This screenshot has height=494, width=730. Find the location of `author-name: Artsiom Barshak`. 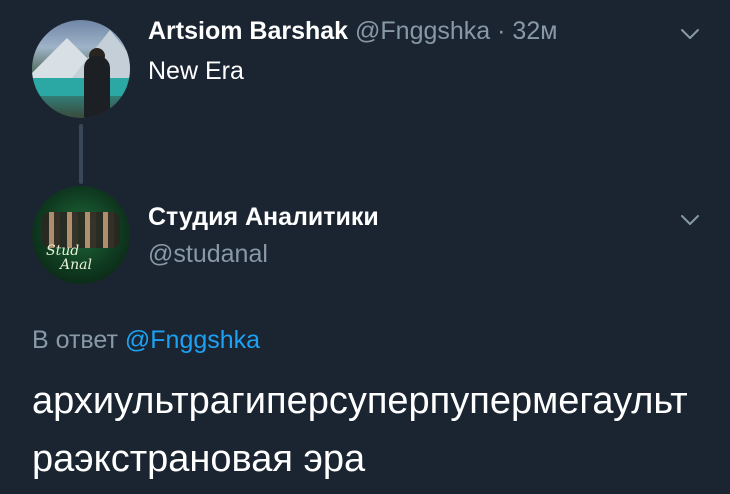

author-name: Artsiom Barshak is located at coordinates (248, 31).